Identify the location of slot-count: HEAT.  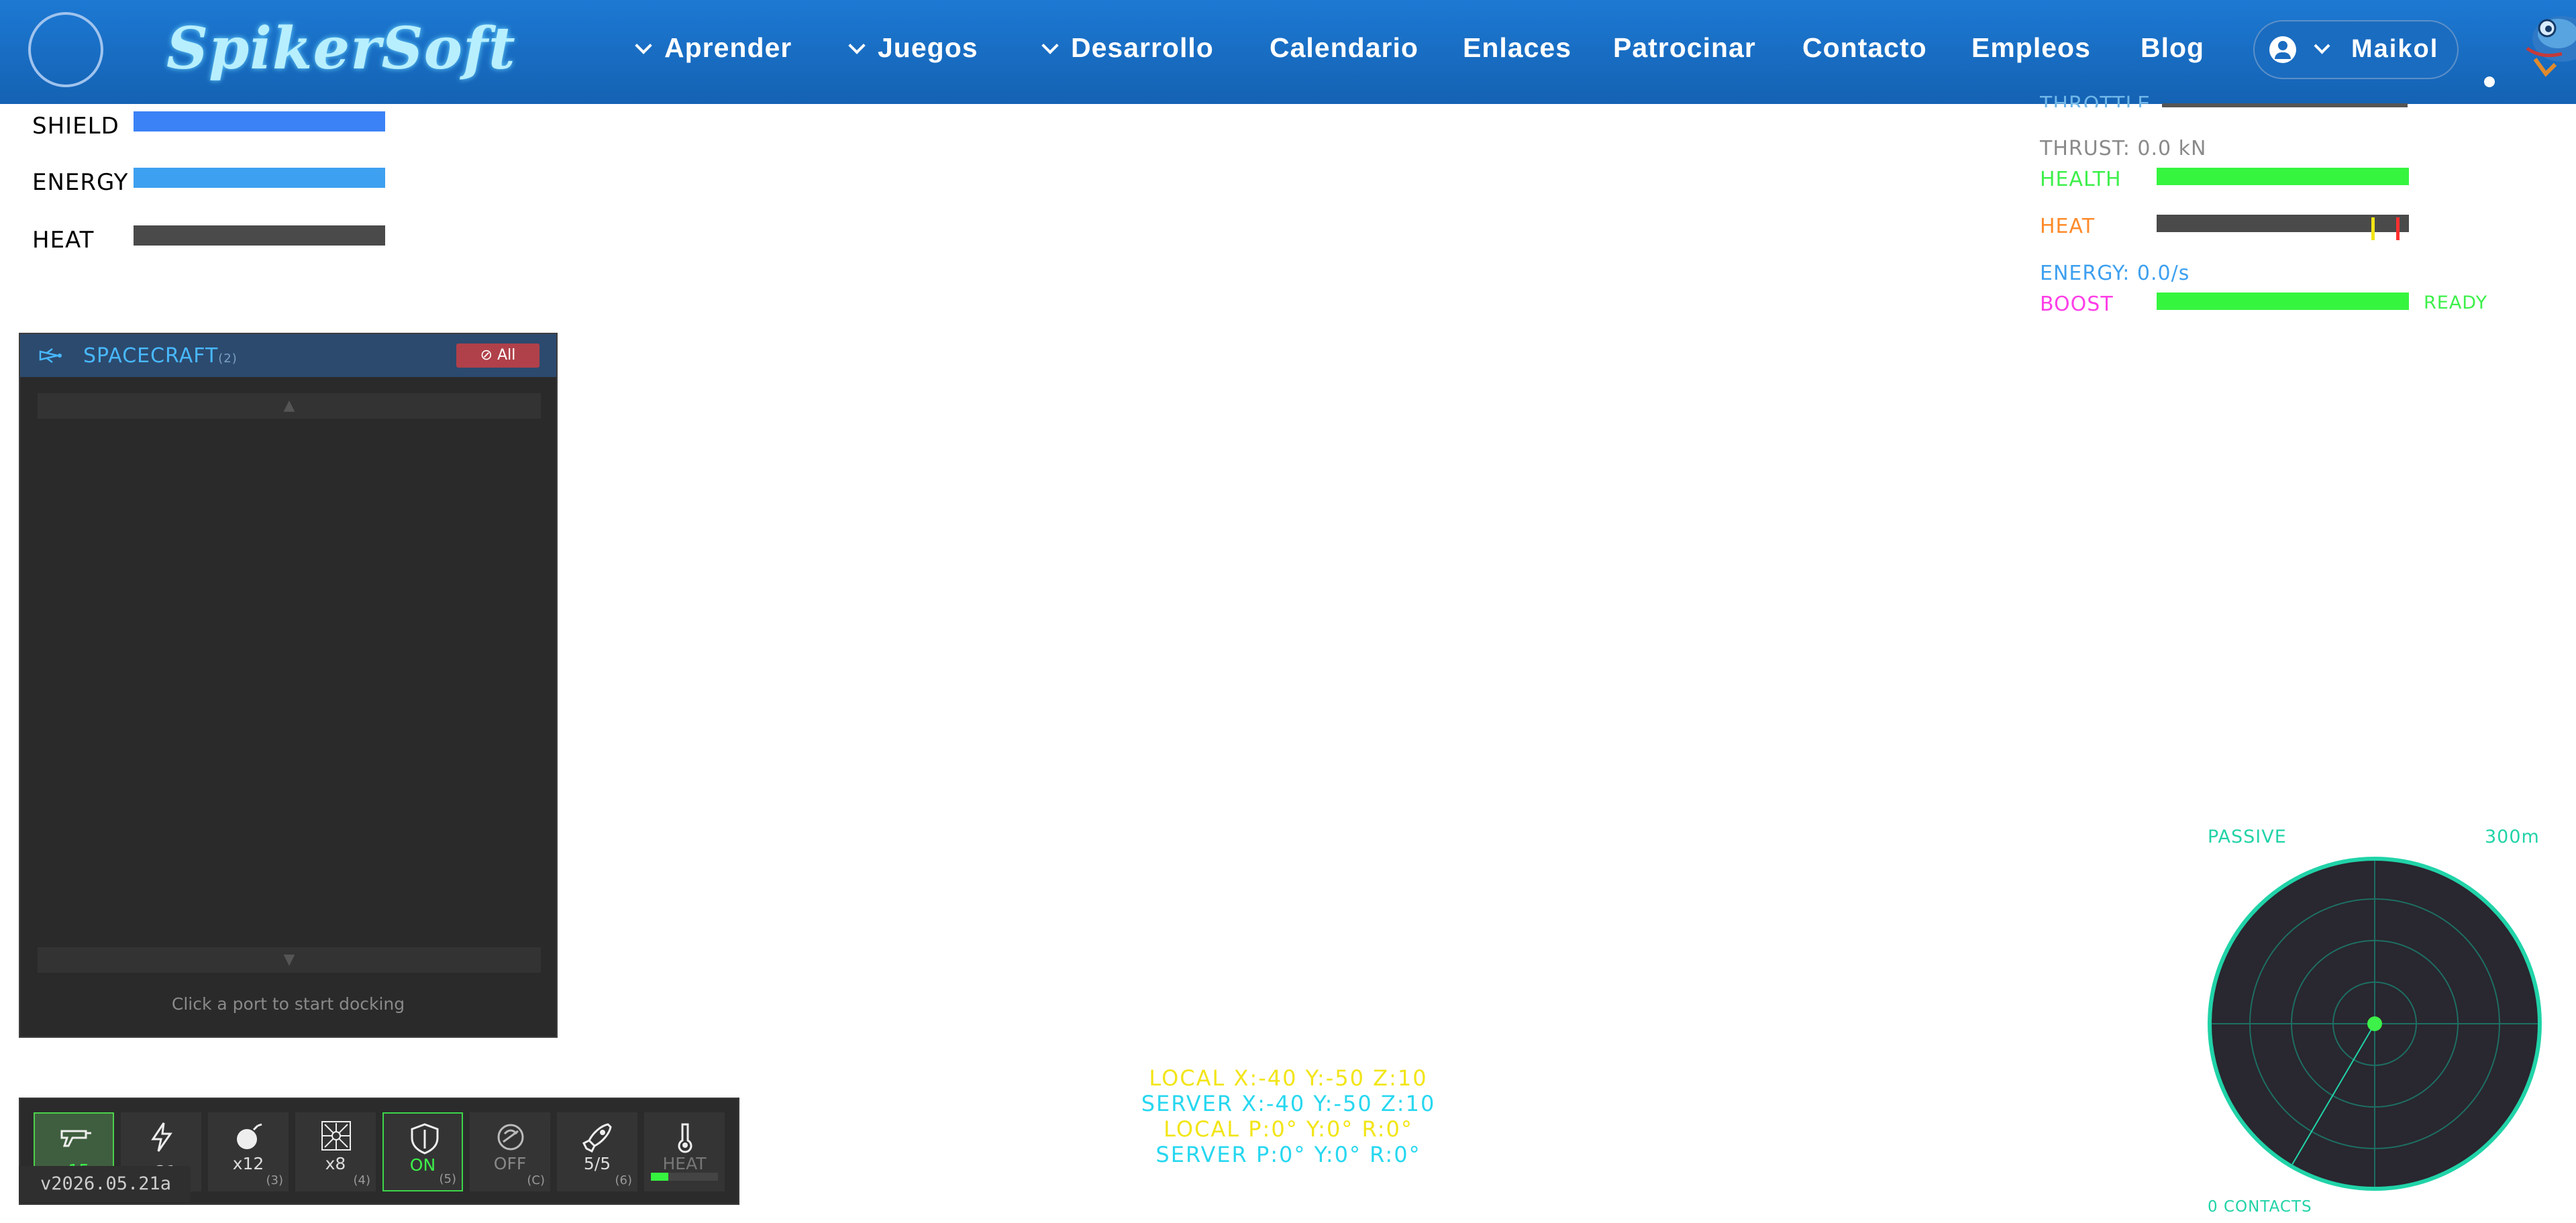
(684, 1163).